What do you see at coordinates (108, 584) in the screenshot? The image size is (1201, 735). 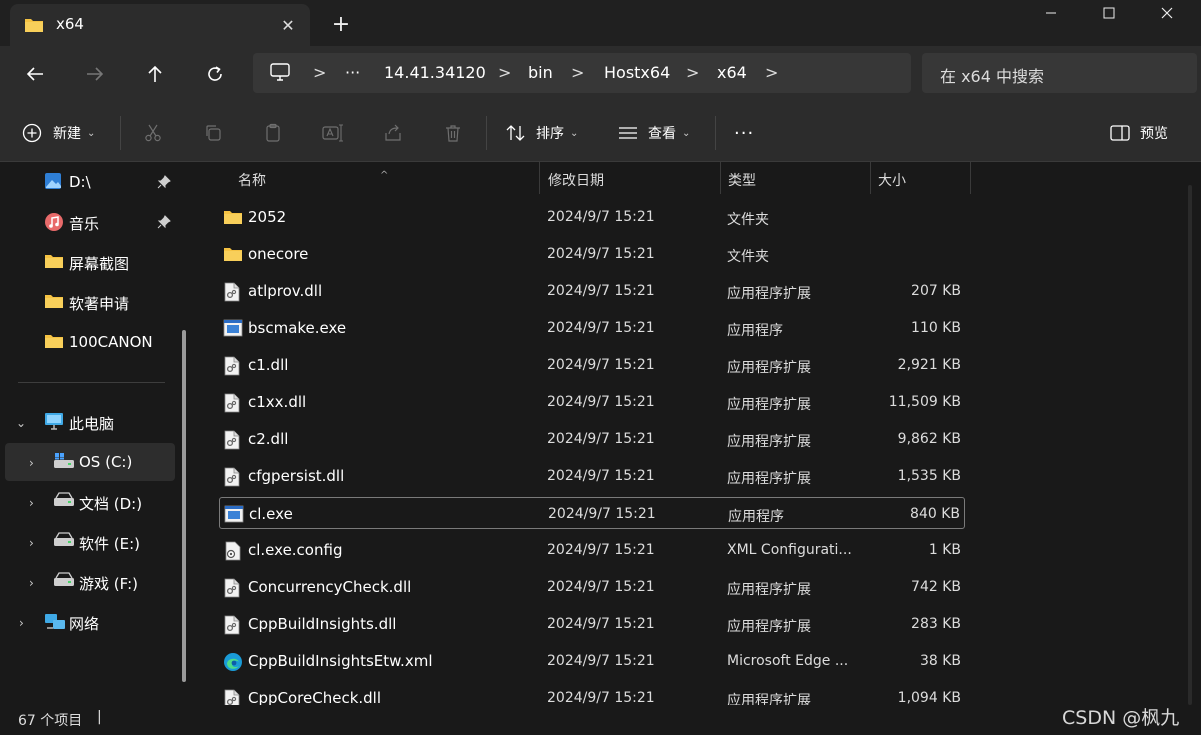 I see `sidebar-item-label: 游戏 (F:)` at bounding box center [108, 584].